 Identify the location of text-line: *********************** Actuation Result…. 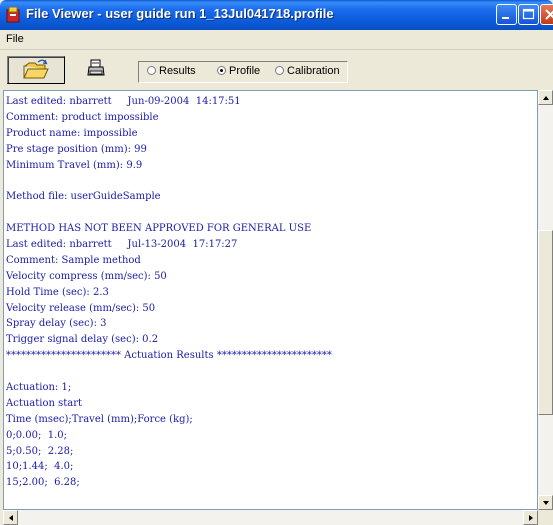
(169, 356).